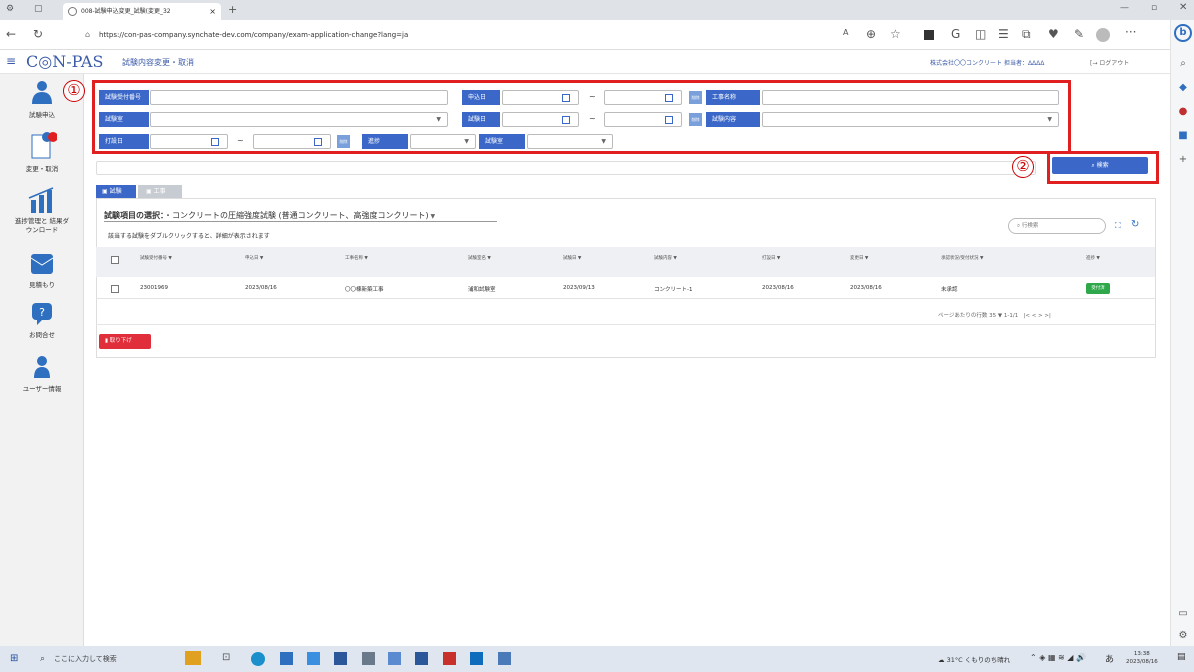  I want to click on sidebar-item-estimate: 見積もり, so click(42, 269).